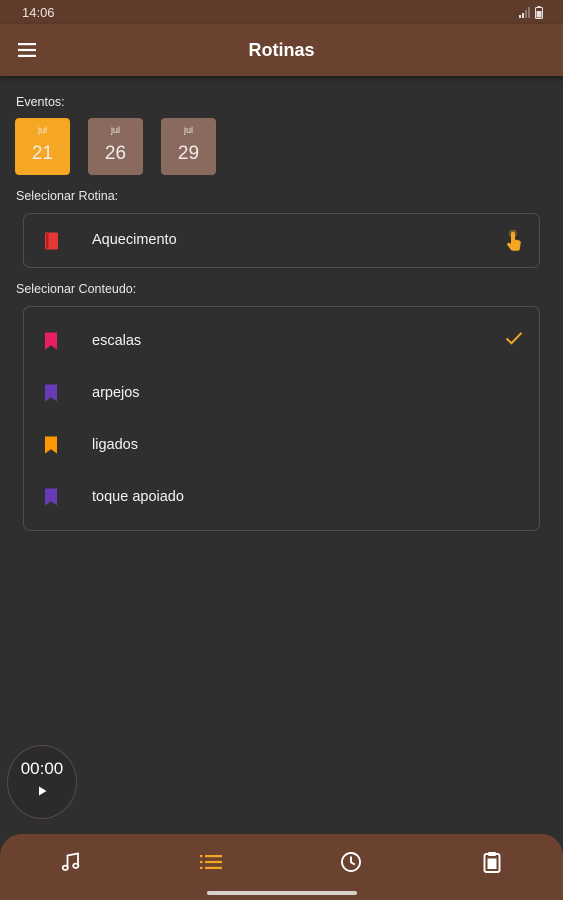  I want to click on event-day: 29, so click(188, 153).